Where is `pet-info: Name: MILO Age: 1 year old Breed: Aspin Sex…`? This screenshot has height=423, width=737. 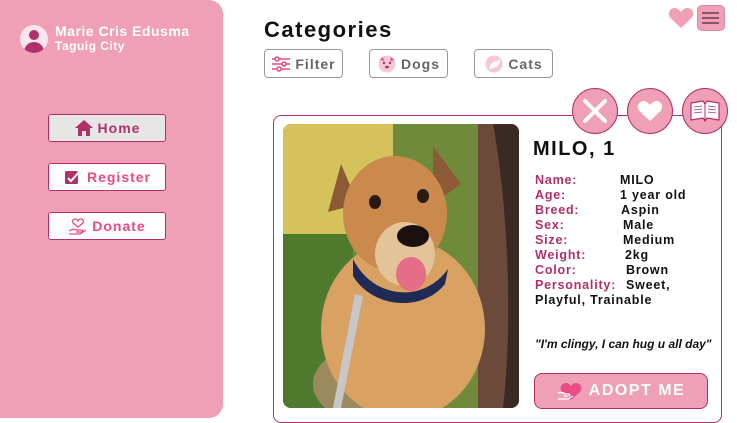
pet-info: Name: MILO Age: 1 year old Breed: Aspin Sex… is located at coordinates (610, 240).